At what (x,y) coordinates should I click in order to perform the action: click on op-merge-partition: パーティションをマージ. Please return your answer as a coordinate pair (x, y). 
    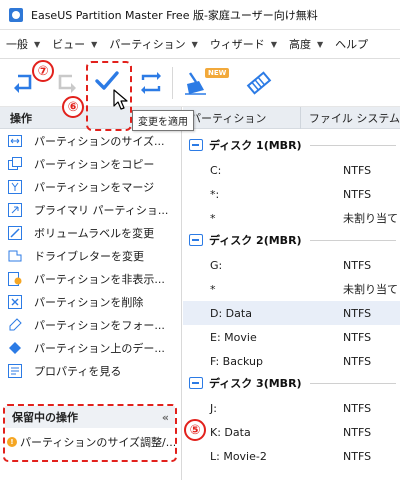
    Looking at the image, I should click on (90, 186).